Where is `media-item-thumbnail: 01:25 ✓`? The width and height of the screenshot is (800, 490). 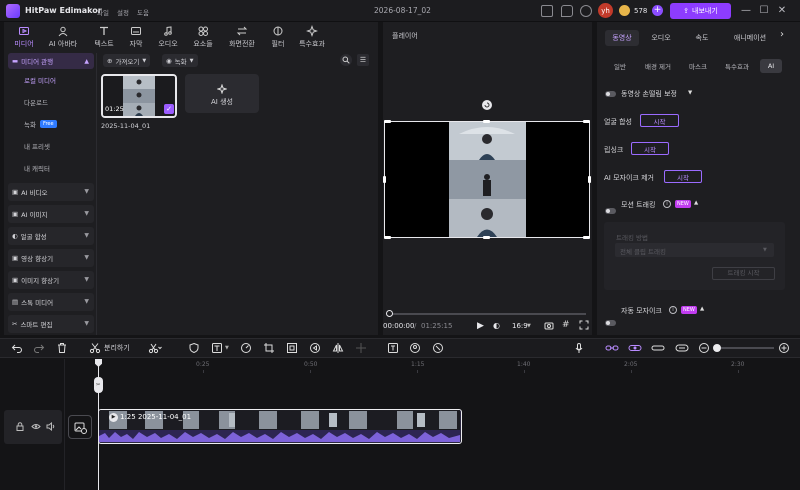 media-item-thumbnail: 01:25 ✓ is located at coordinates (139, 96).